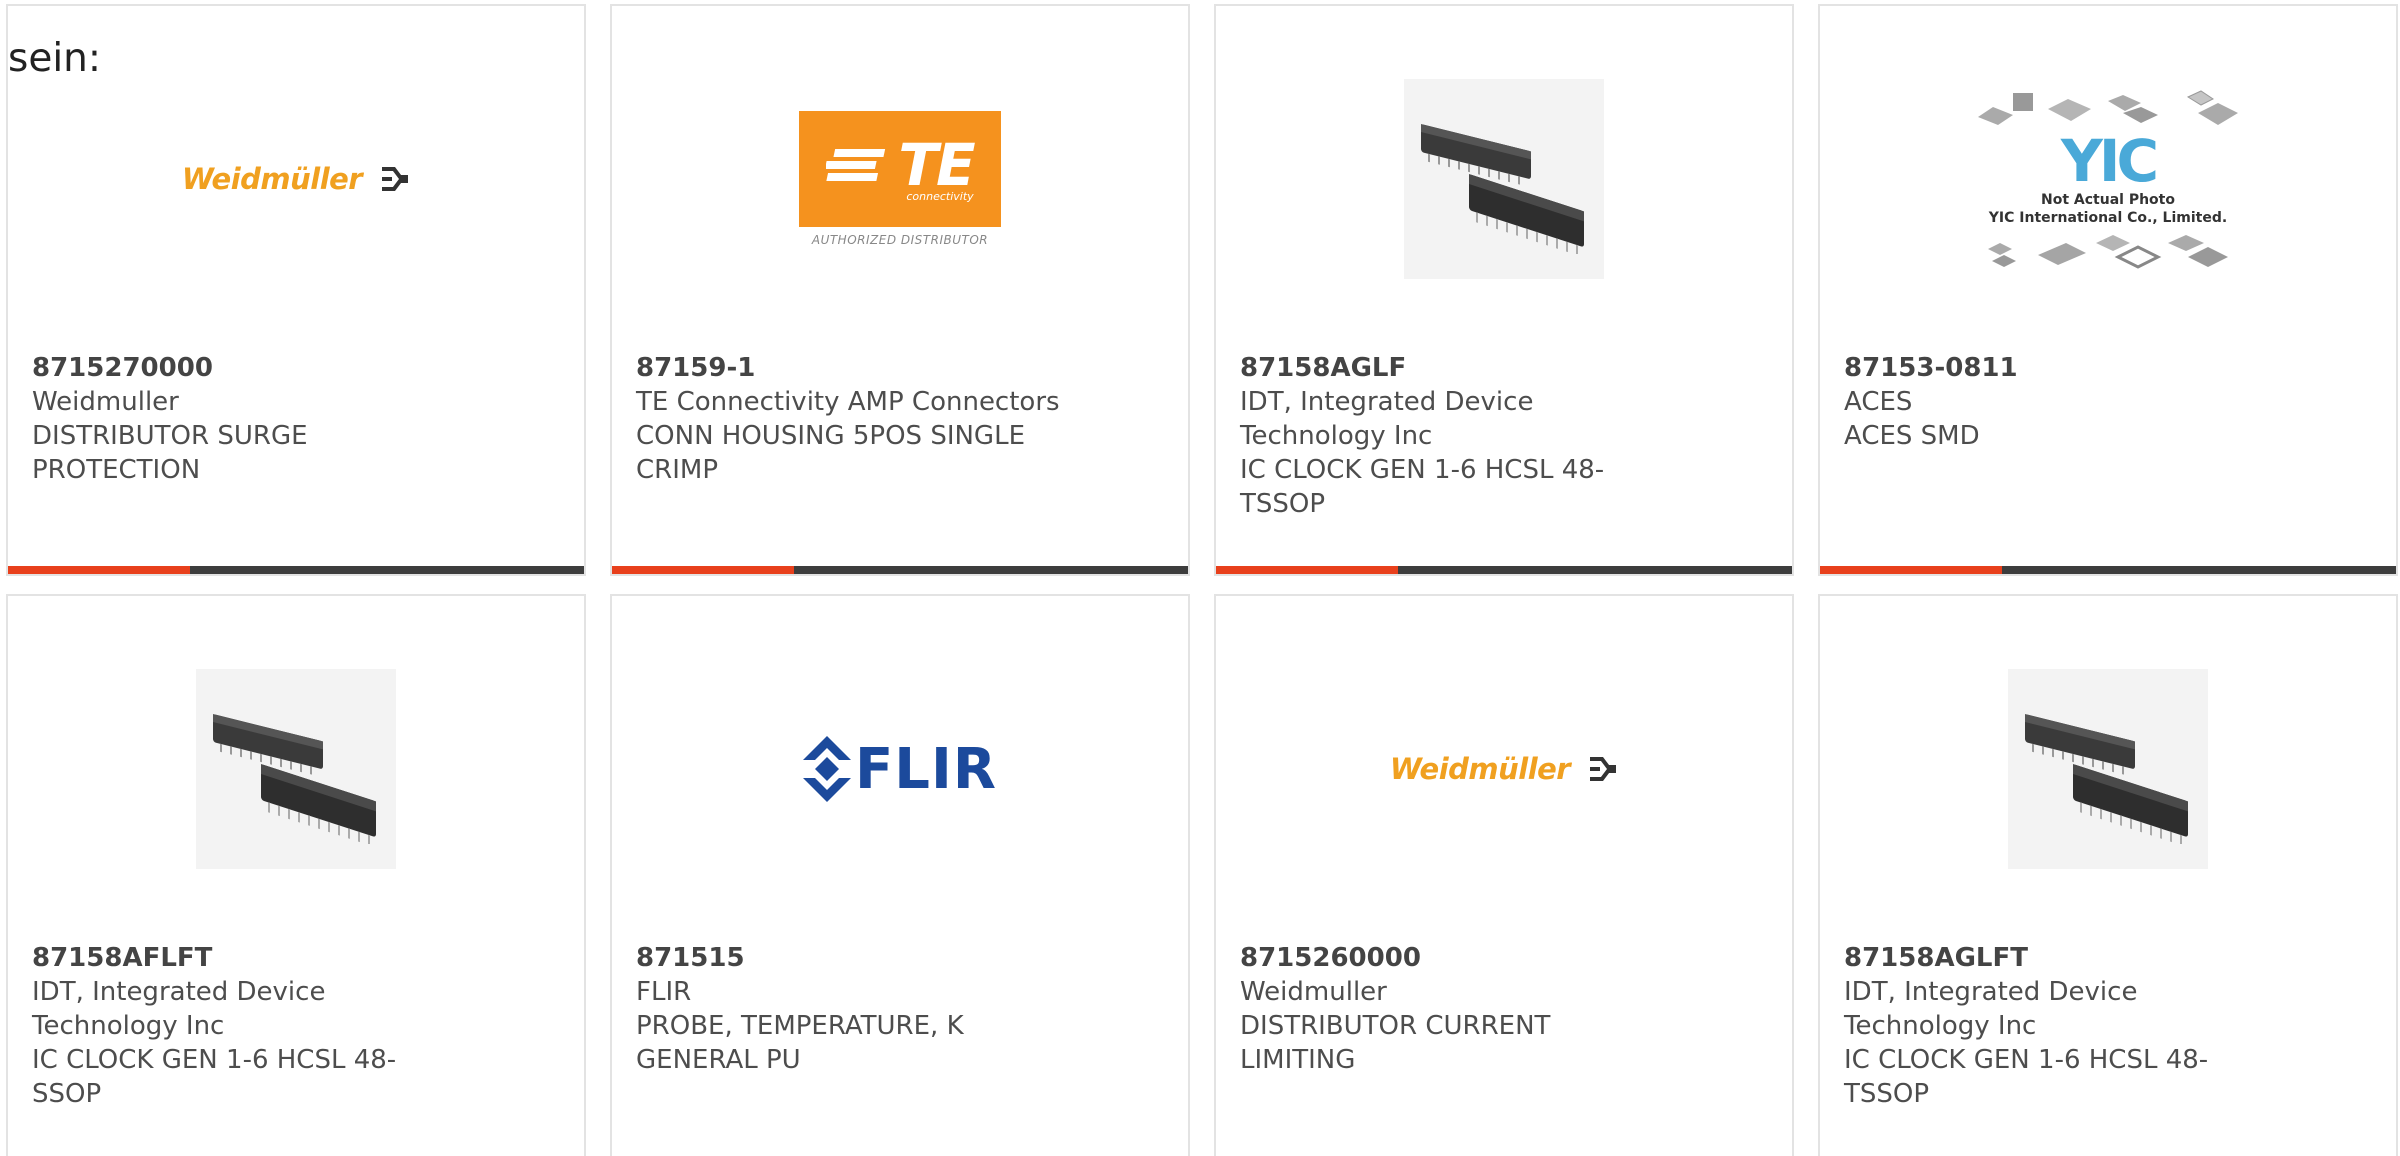 Image resolution: width=2400 pixels, height=1156 pixels. What do you see at coordinates (1395, 1026) in the screenshot?
I see `description-line-1: DISTRIBUTOR CURRENT` at bounding box center [1395, 1026].